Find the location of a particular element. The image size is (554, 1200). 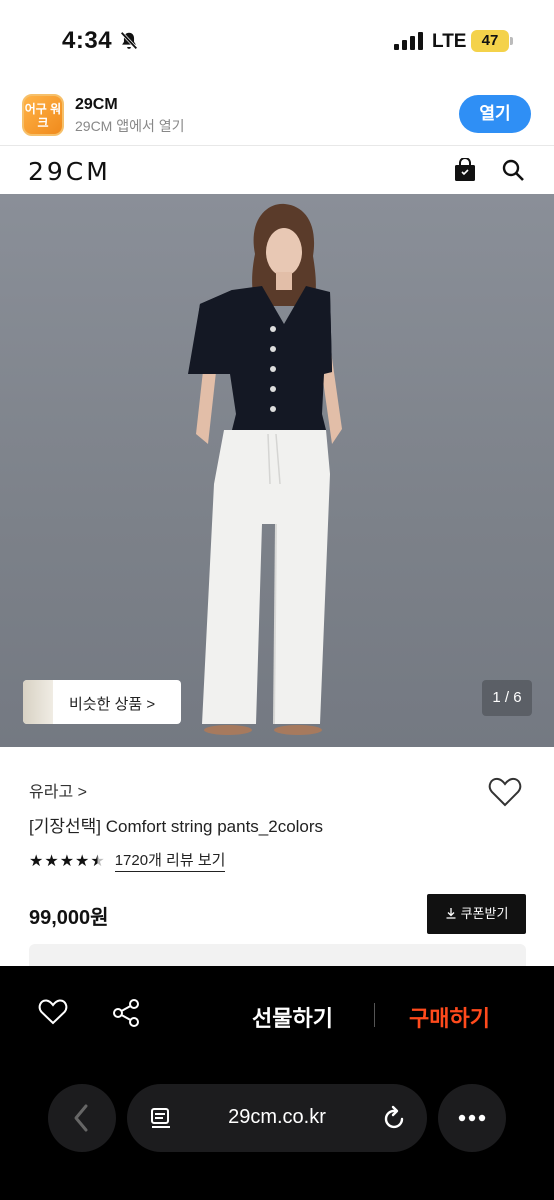

image-counter: 1 / 6 is located at coordinates (507, 698).